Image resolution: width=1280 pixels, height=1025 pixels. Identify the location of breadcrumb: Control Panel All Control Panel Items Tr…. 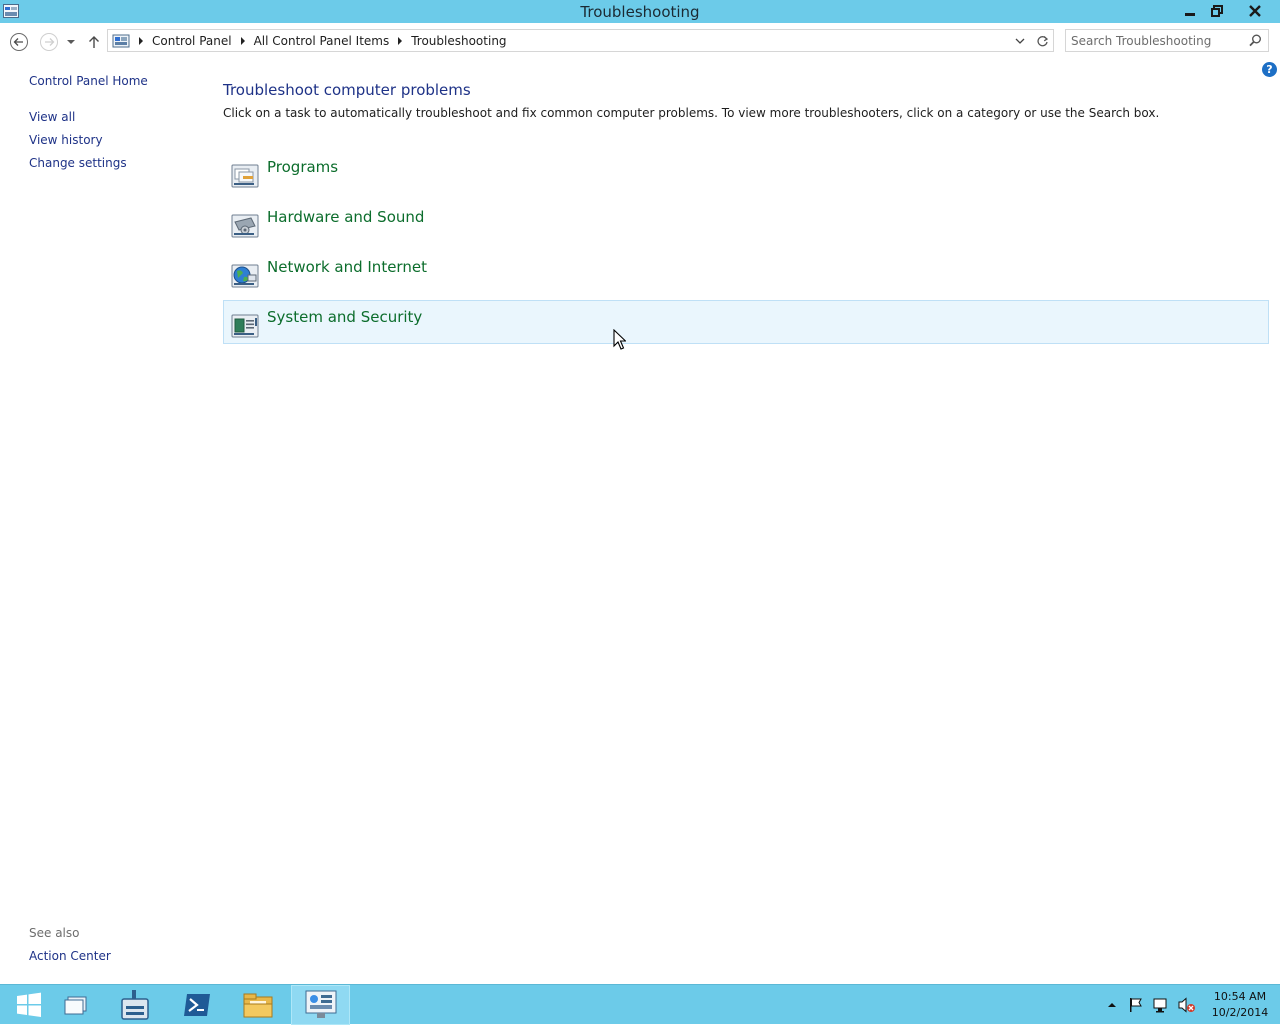
(309, 41).